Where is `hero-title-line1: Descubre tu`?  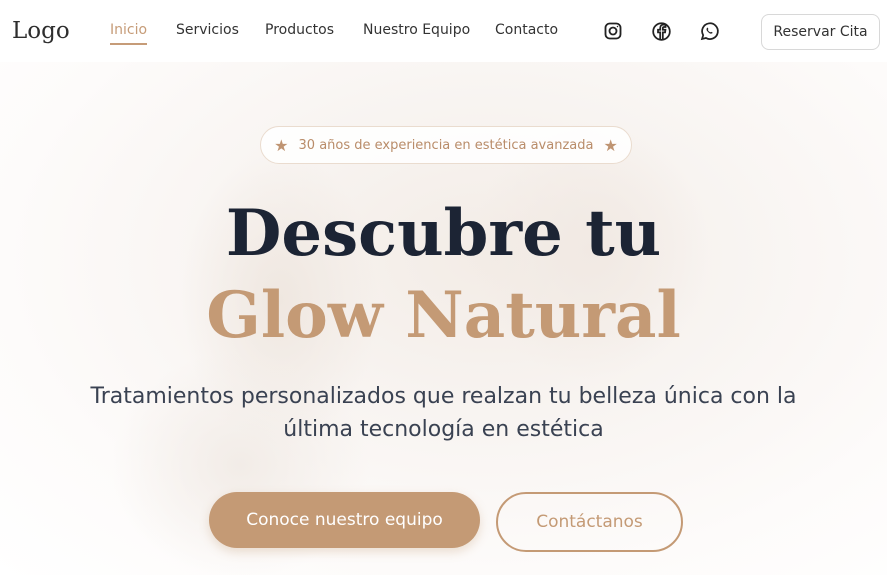 hero-title-line1: Descubre tu is located at coordinates (443, 233).